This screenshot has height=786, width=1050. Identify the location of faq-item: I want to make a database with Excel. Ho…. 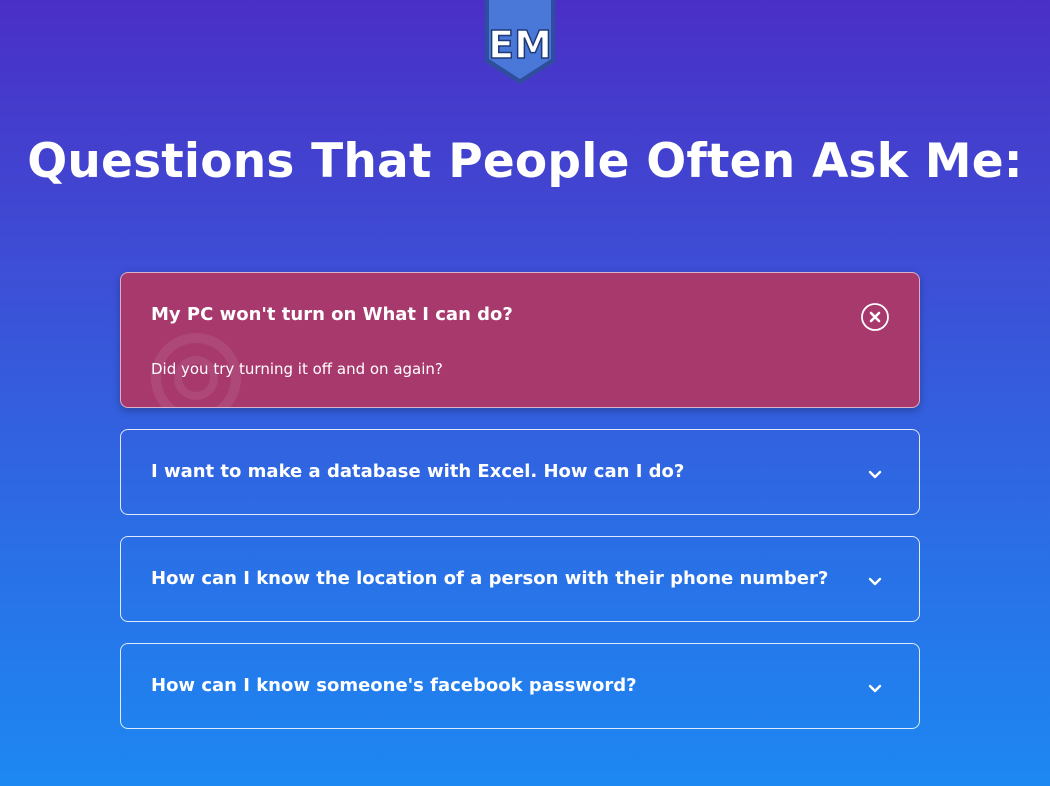
(520, 472).